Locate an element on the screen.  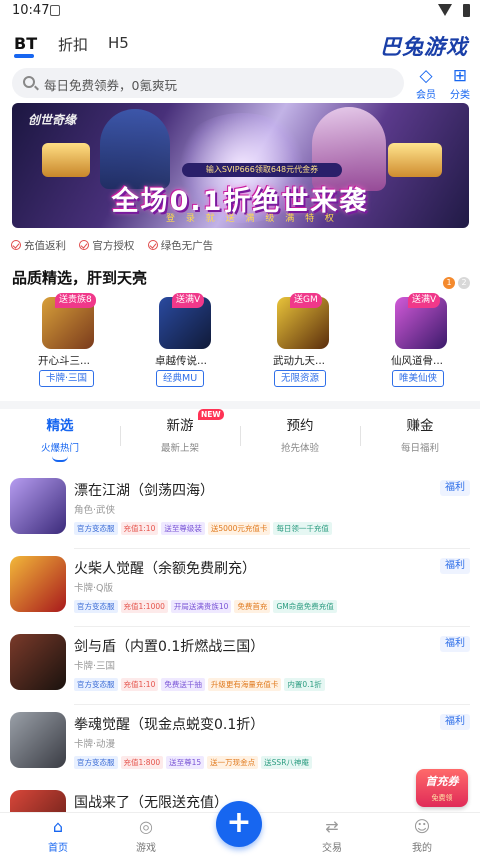
game-tags: 官方变态服 充值1:10 送至尊级装 送5000元充值卡 每日领一千充值 is located at coordinates (204, 525).